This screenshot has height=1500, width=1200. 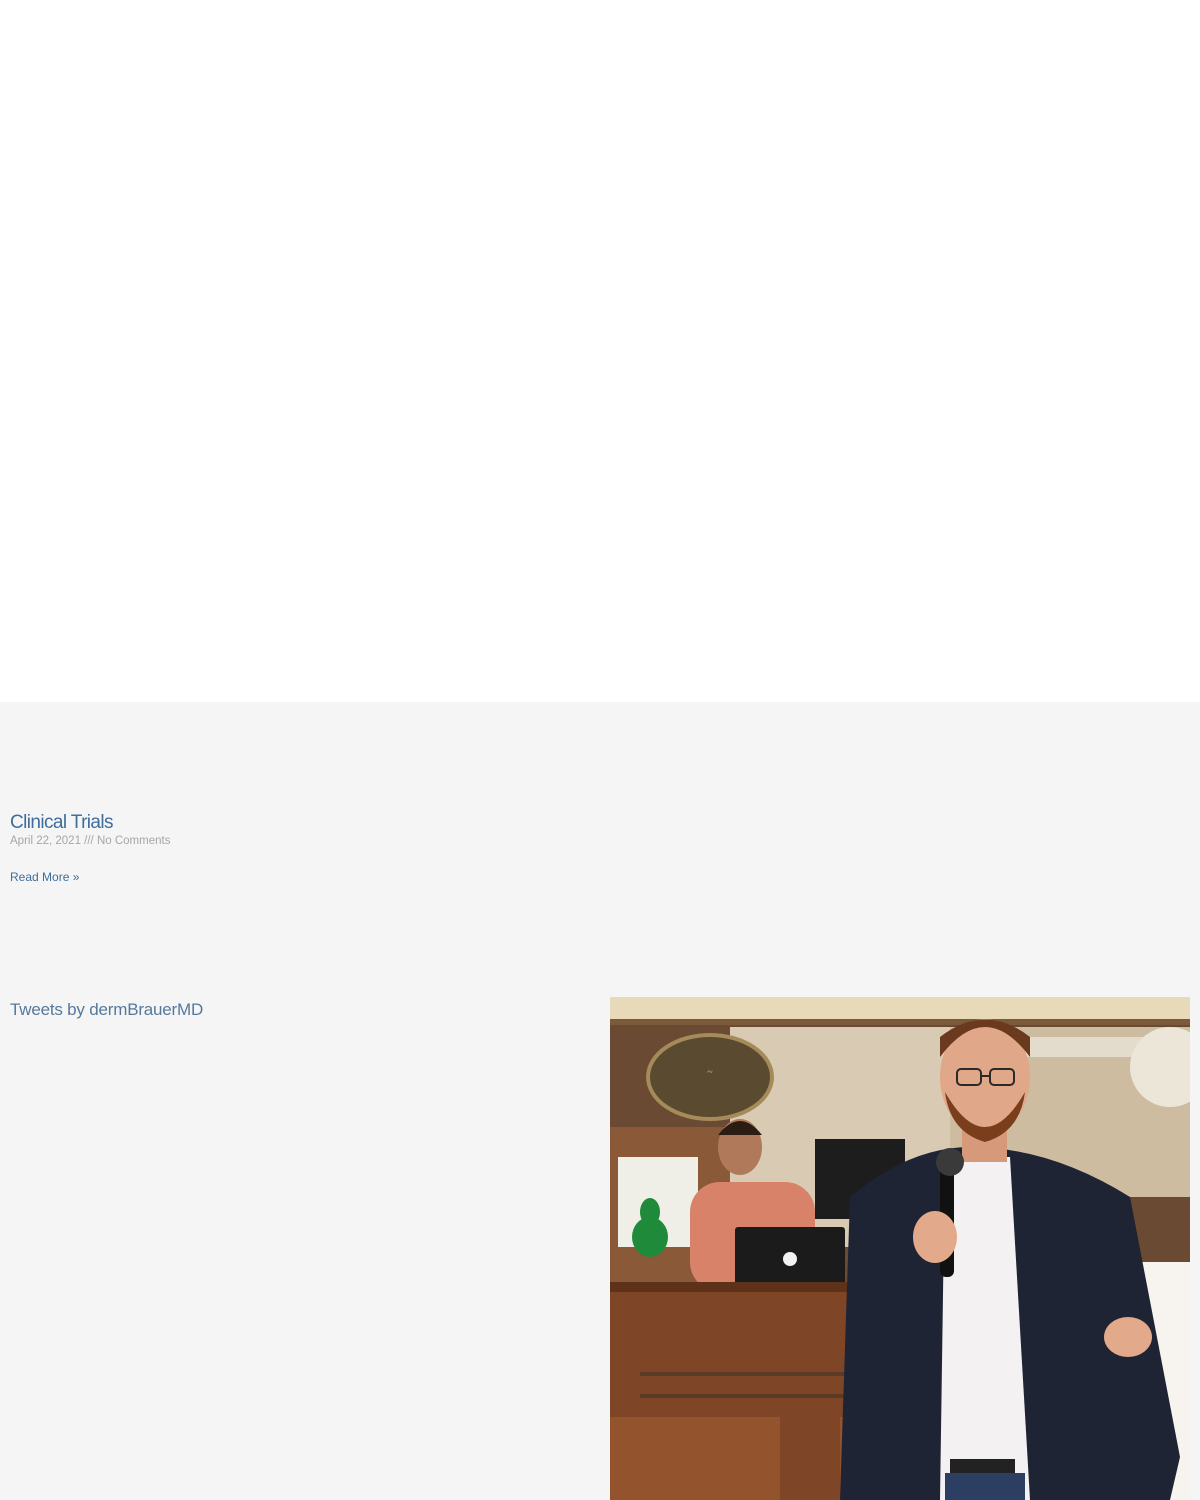 What do you see at coordinates (133, 841) in the screenshot?
I see `post-comments: No Comments` at bounding box center [133, 841].